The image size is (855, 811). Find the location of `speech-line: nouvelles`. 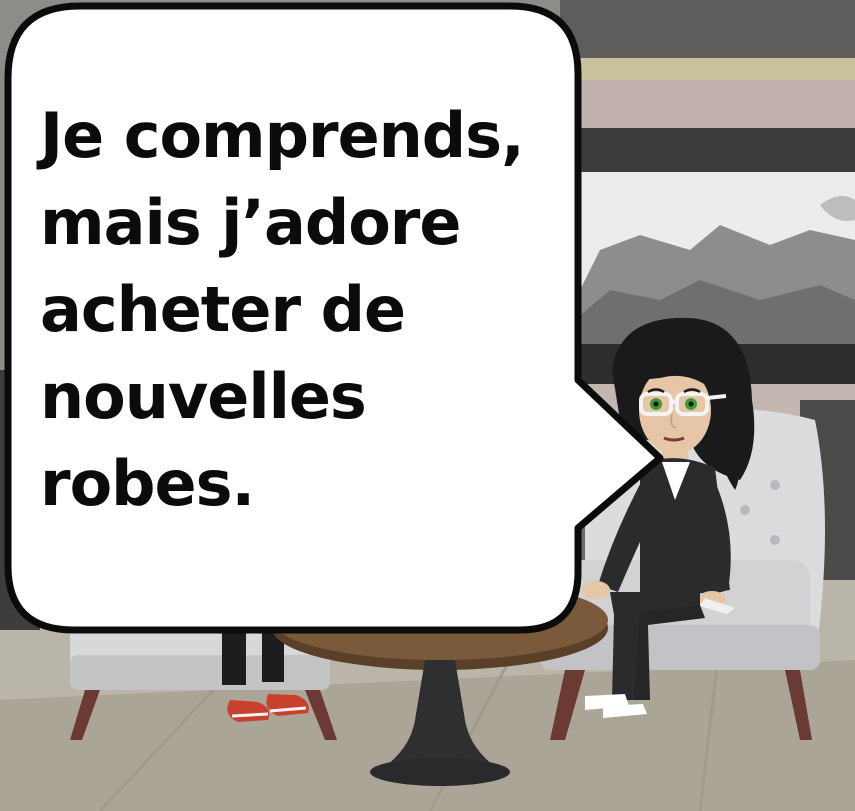

speech-line: nouvelles is located at coordinates (203, 396).